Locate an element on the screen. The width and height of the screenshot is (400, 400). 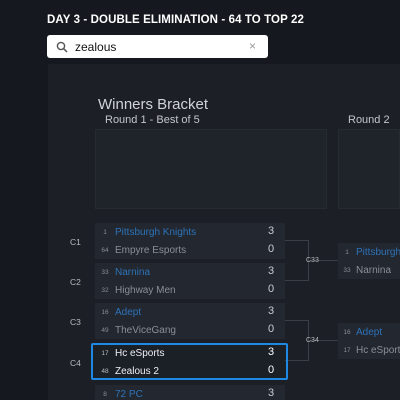
match-label-c3: C3 is located at coordinates (75, 322).